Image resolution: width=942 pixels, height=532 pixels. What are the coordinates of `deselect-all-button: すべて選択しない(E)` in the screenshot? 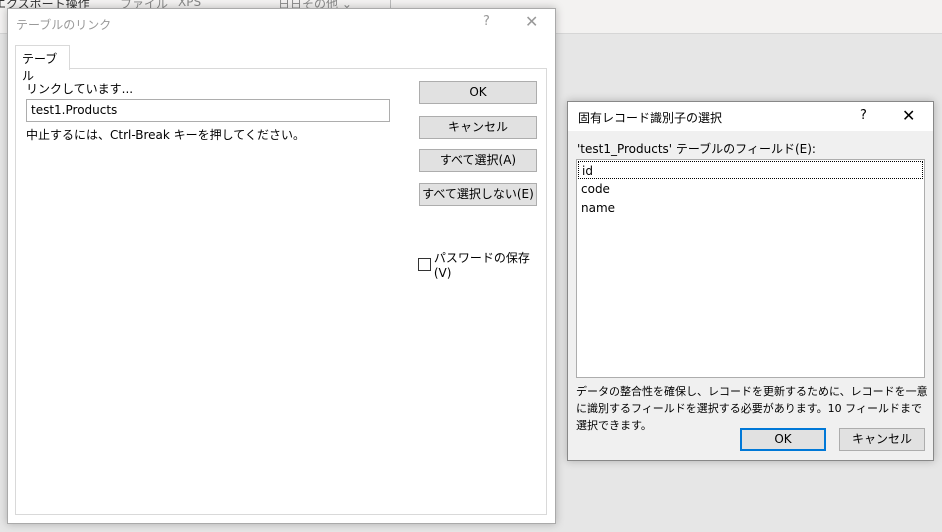 It's located at (478, 194).